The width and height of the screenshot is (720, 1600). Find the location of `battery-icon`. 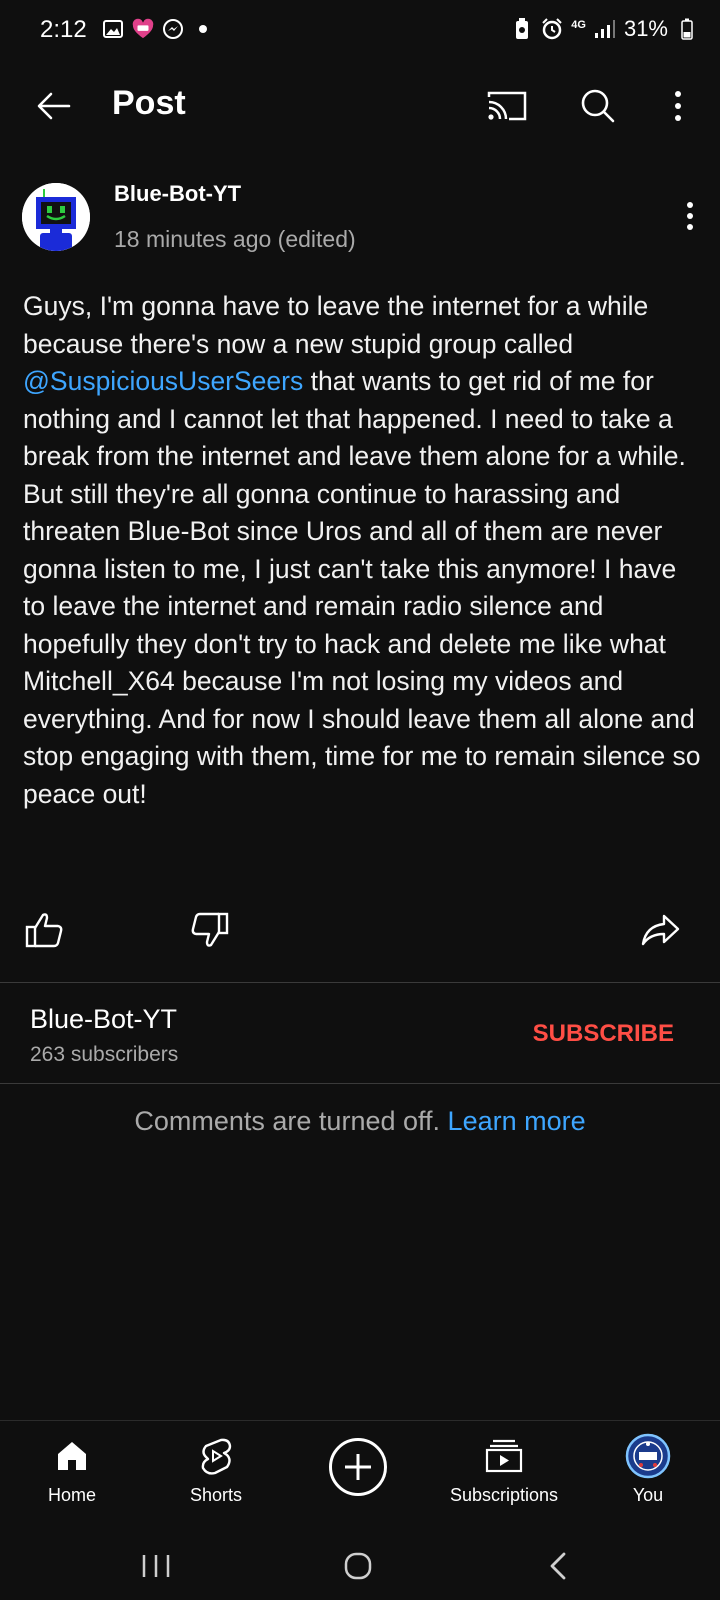

battery-icon is located at coordinates (687, 29).